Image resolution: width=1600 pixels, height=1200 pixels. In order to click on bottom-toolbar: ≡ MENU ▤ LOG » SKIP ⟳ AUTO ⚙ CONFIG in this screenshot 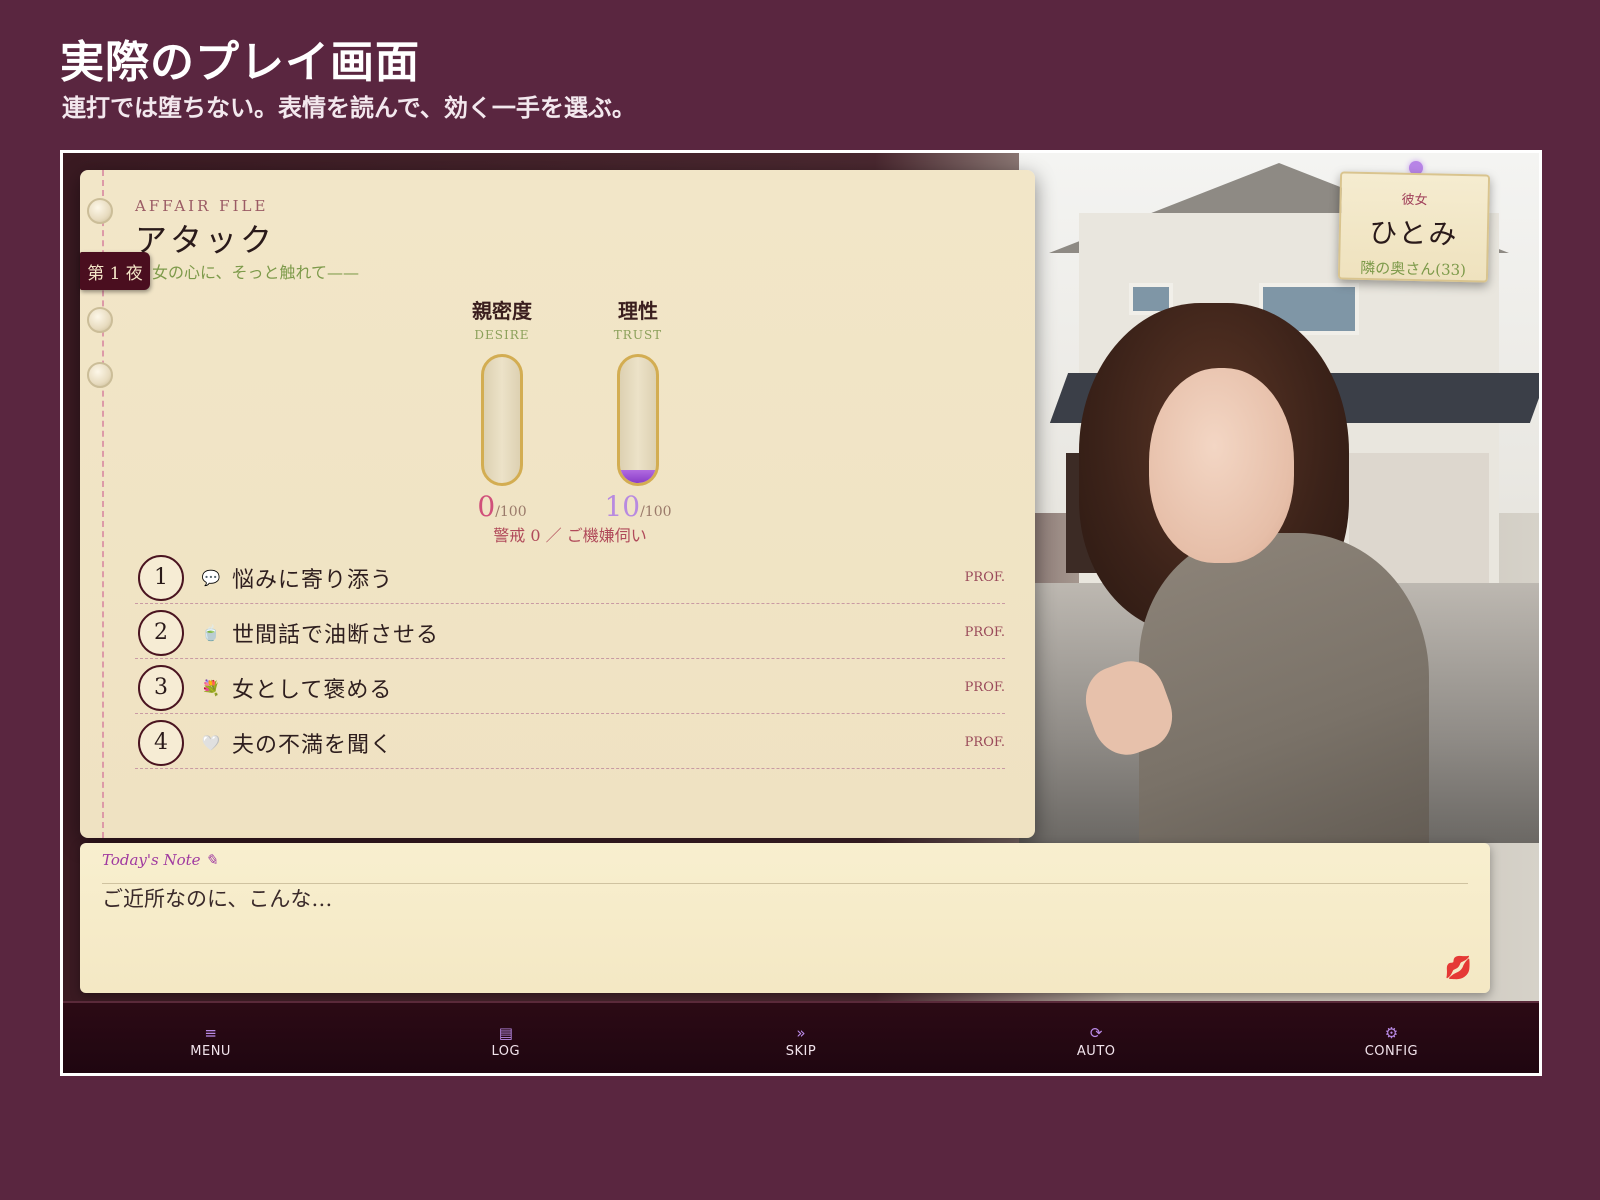, I will do `click(801, 1037)`.